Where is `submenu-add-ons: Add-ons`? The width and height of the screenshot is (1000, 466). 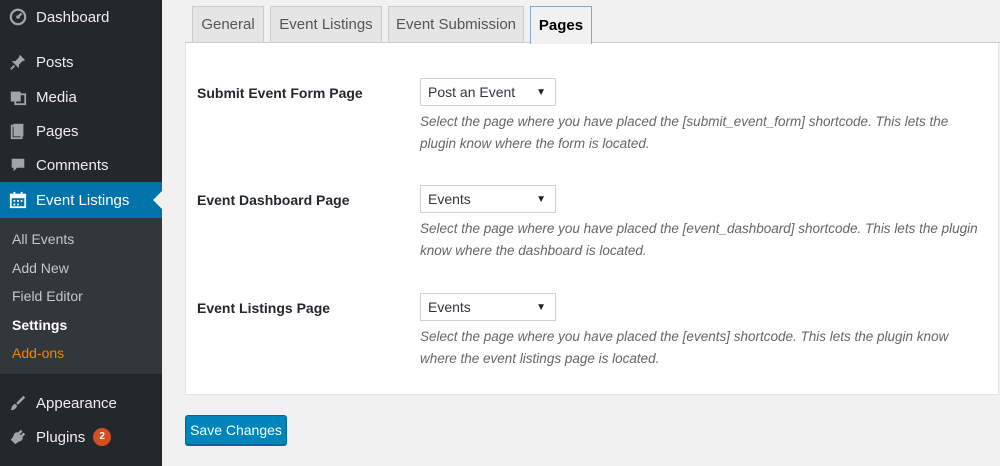 submenu-add-ons: Add-ons is located at coordinates (38, 353).